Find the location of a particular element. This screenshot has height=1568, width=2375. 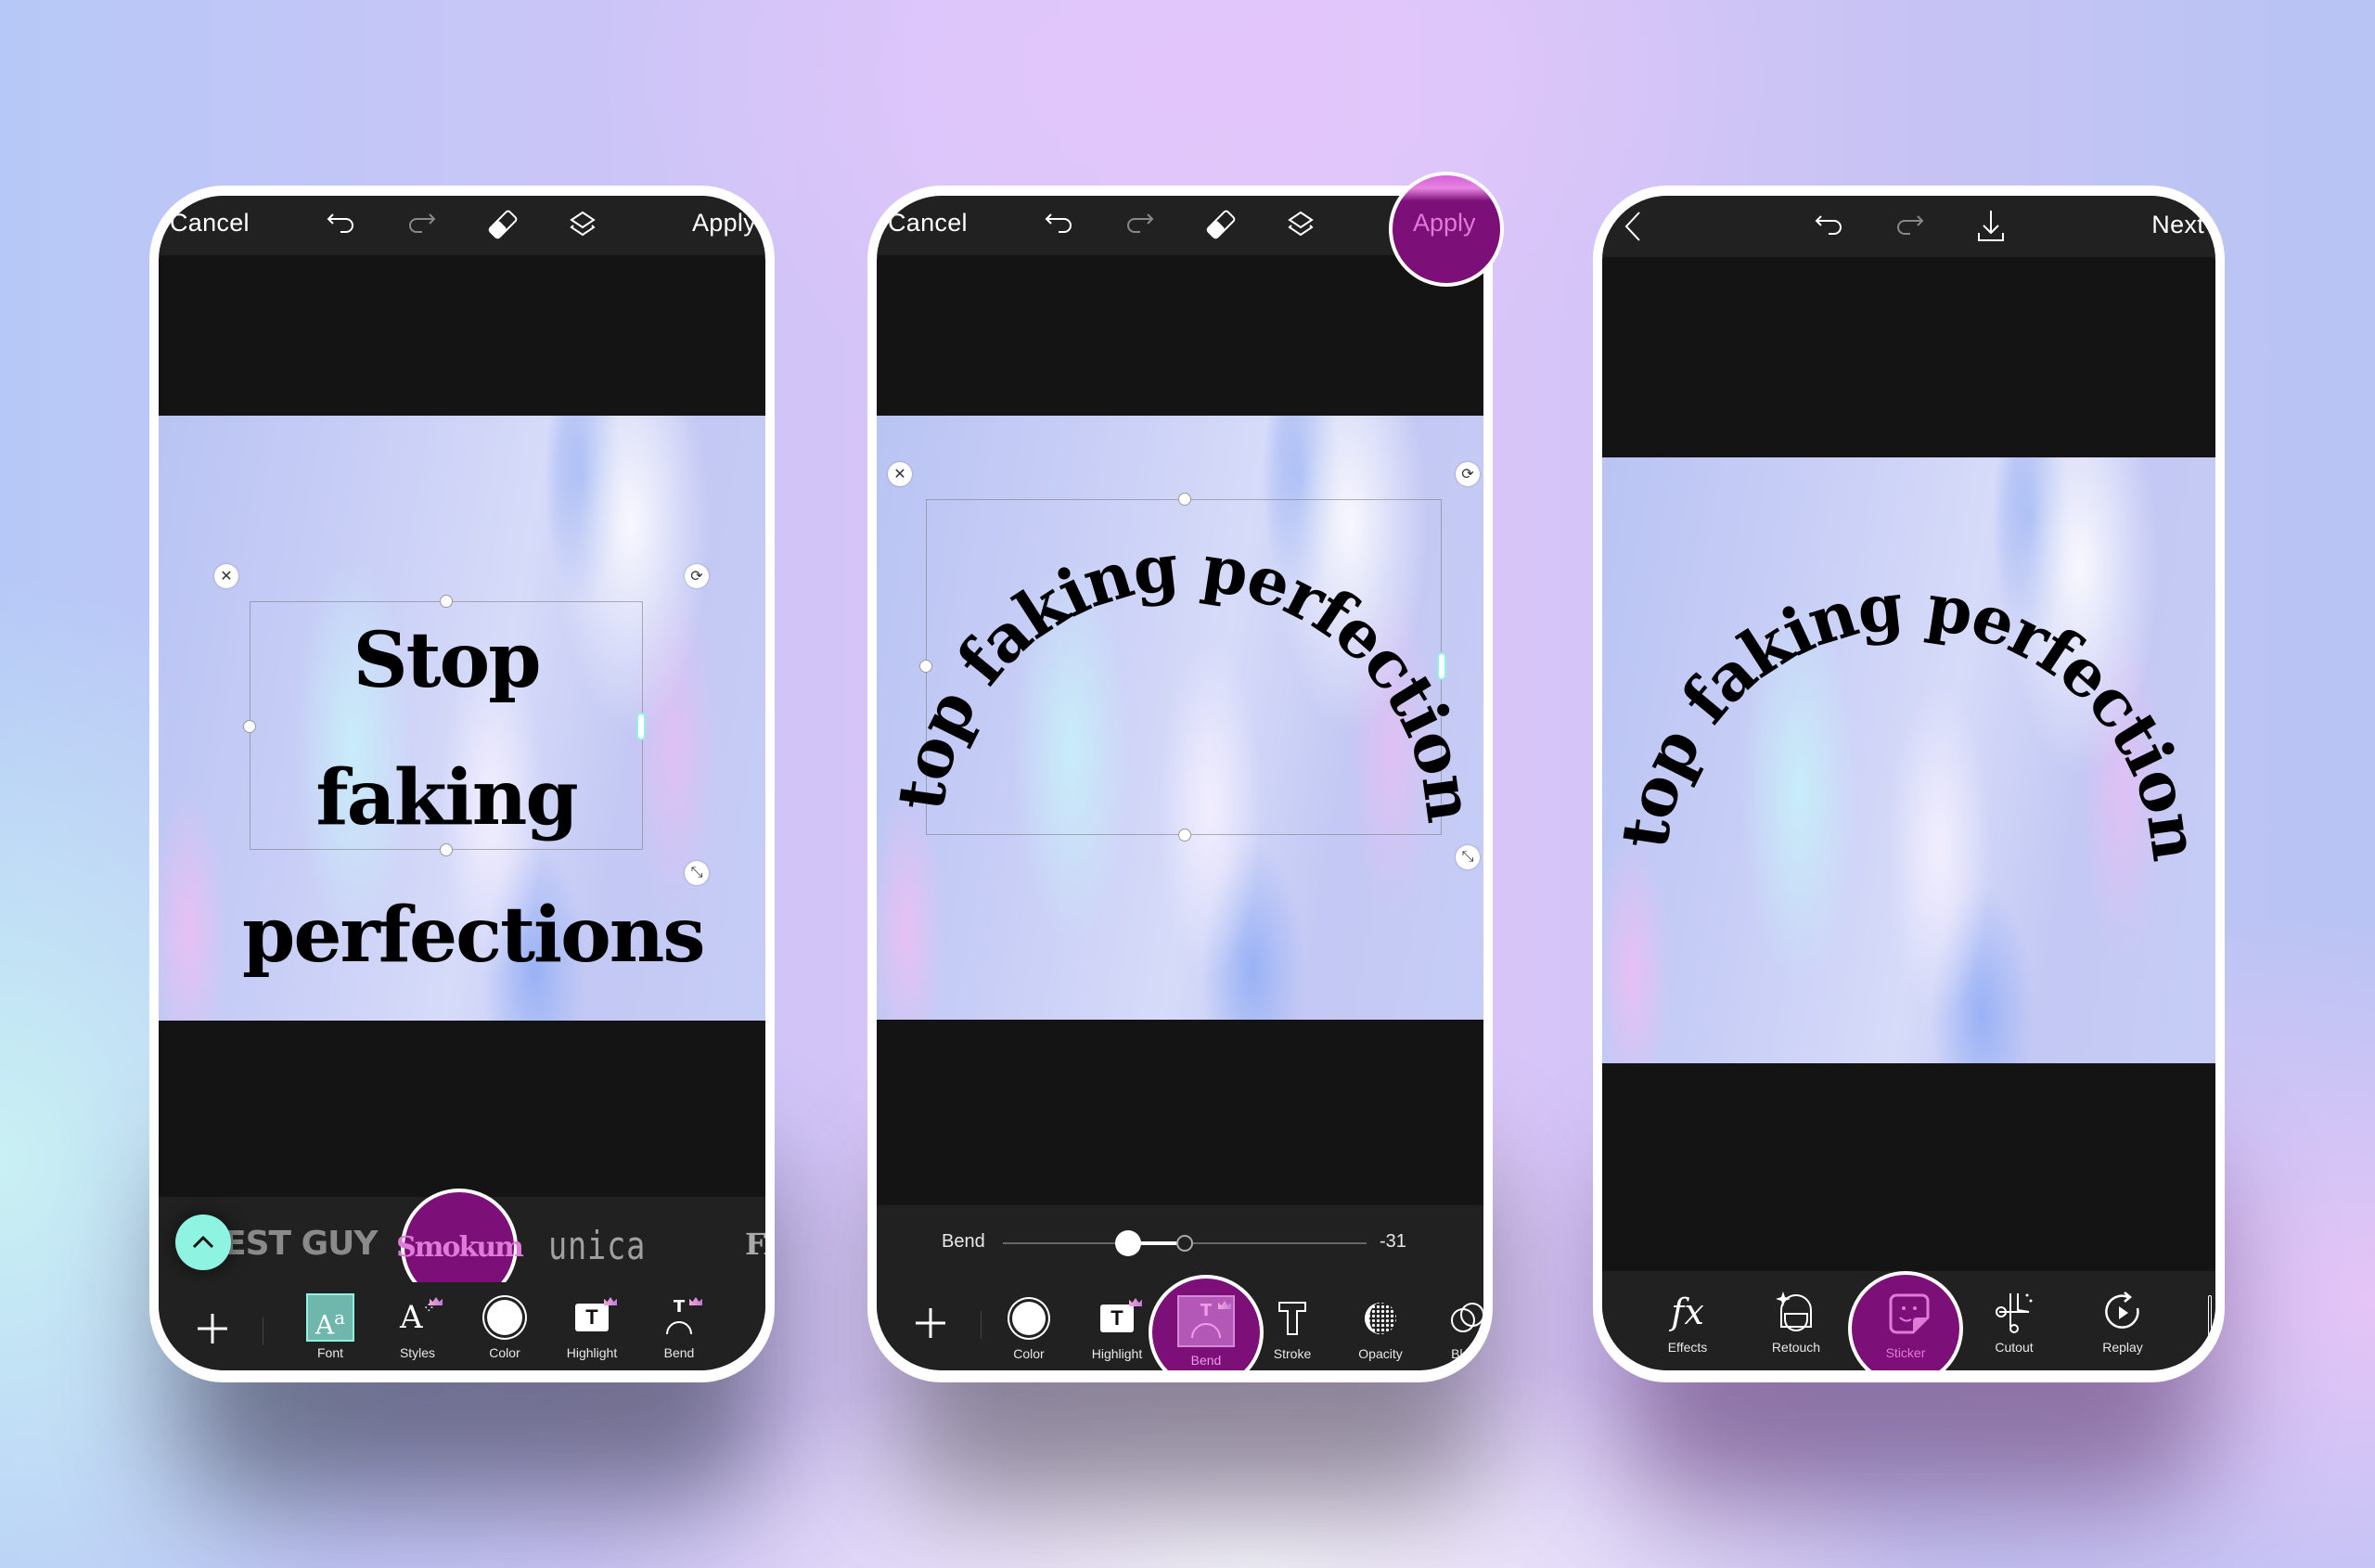

chevron-up-icon is located at coordinates (203, 1242).